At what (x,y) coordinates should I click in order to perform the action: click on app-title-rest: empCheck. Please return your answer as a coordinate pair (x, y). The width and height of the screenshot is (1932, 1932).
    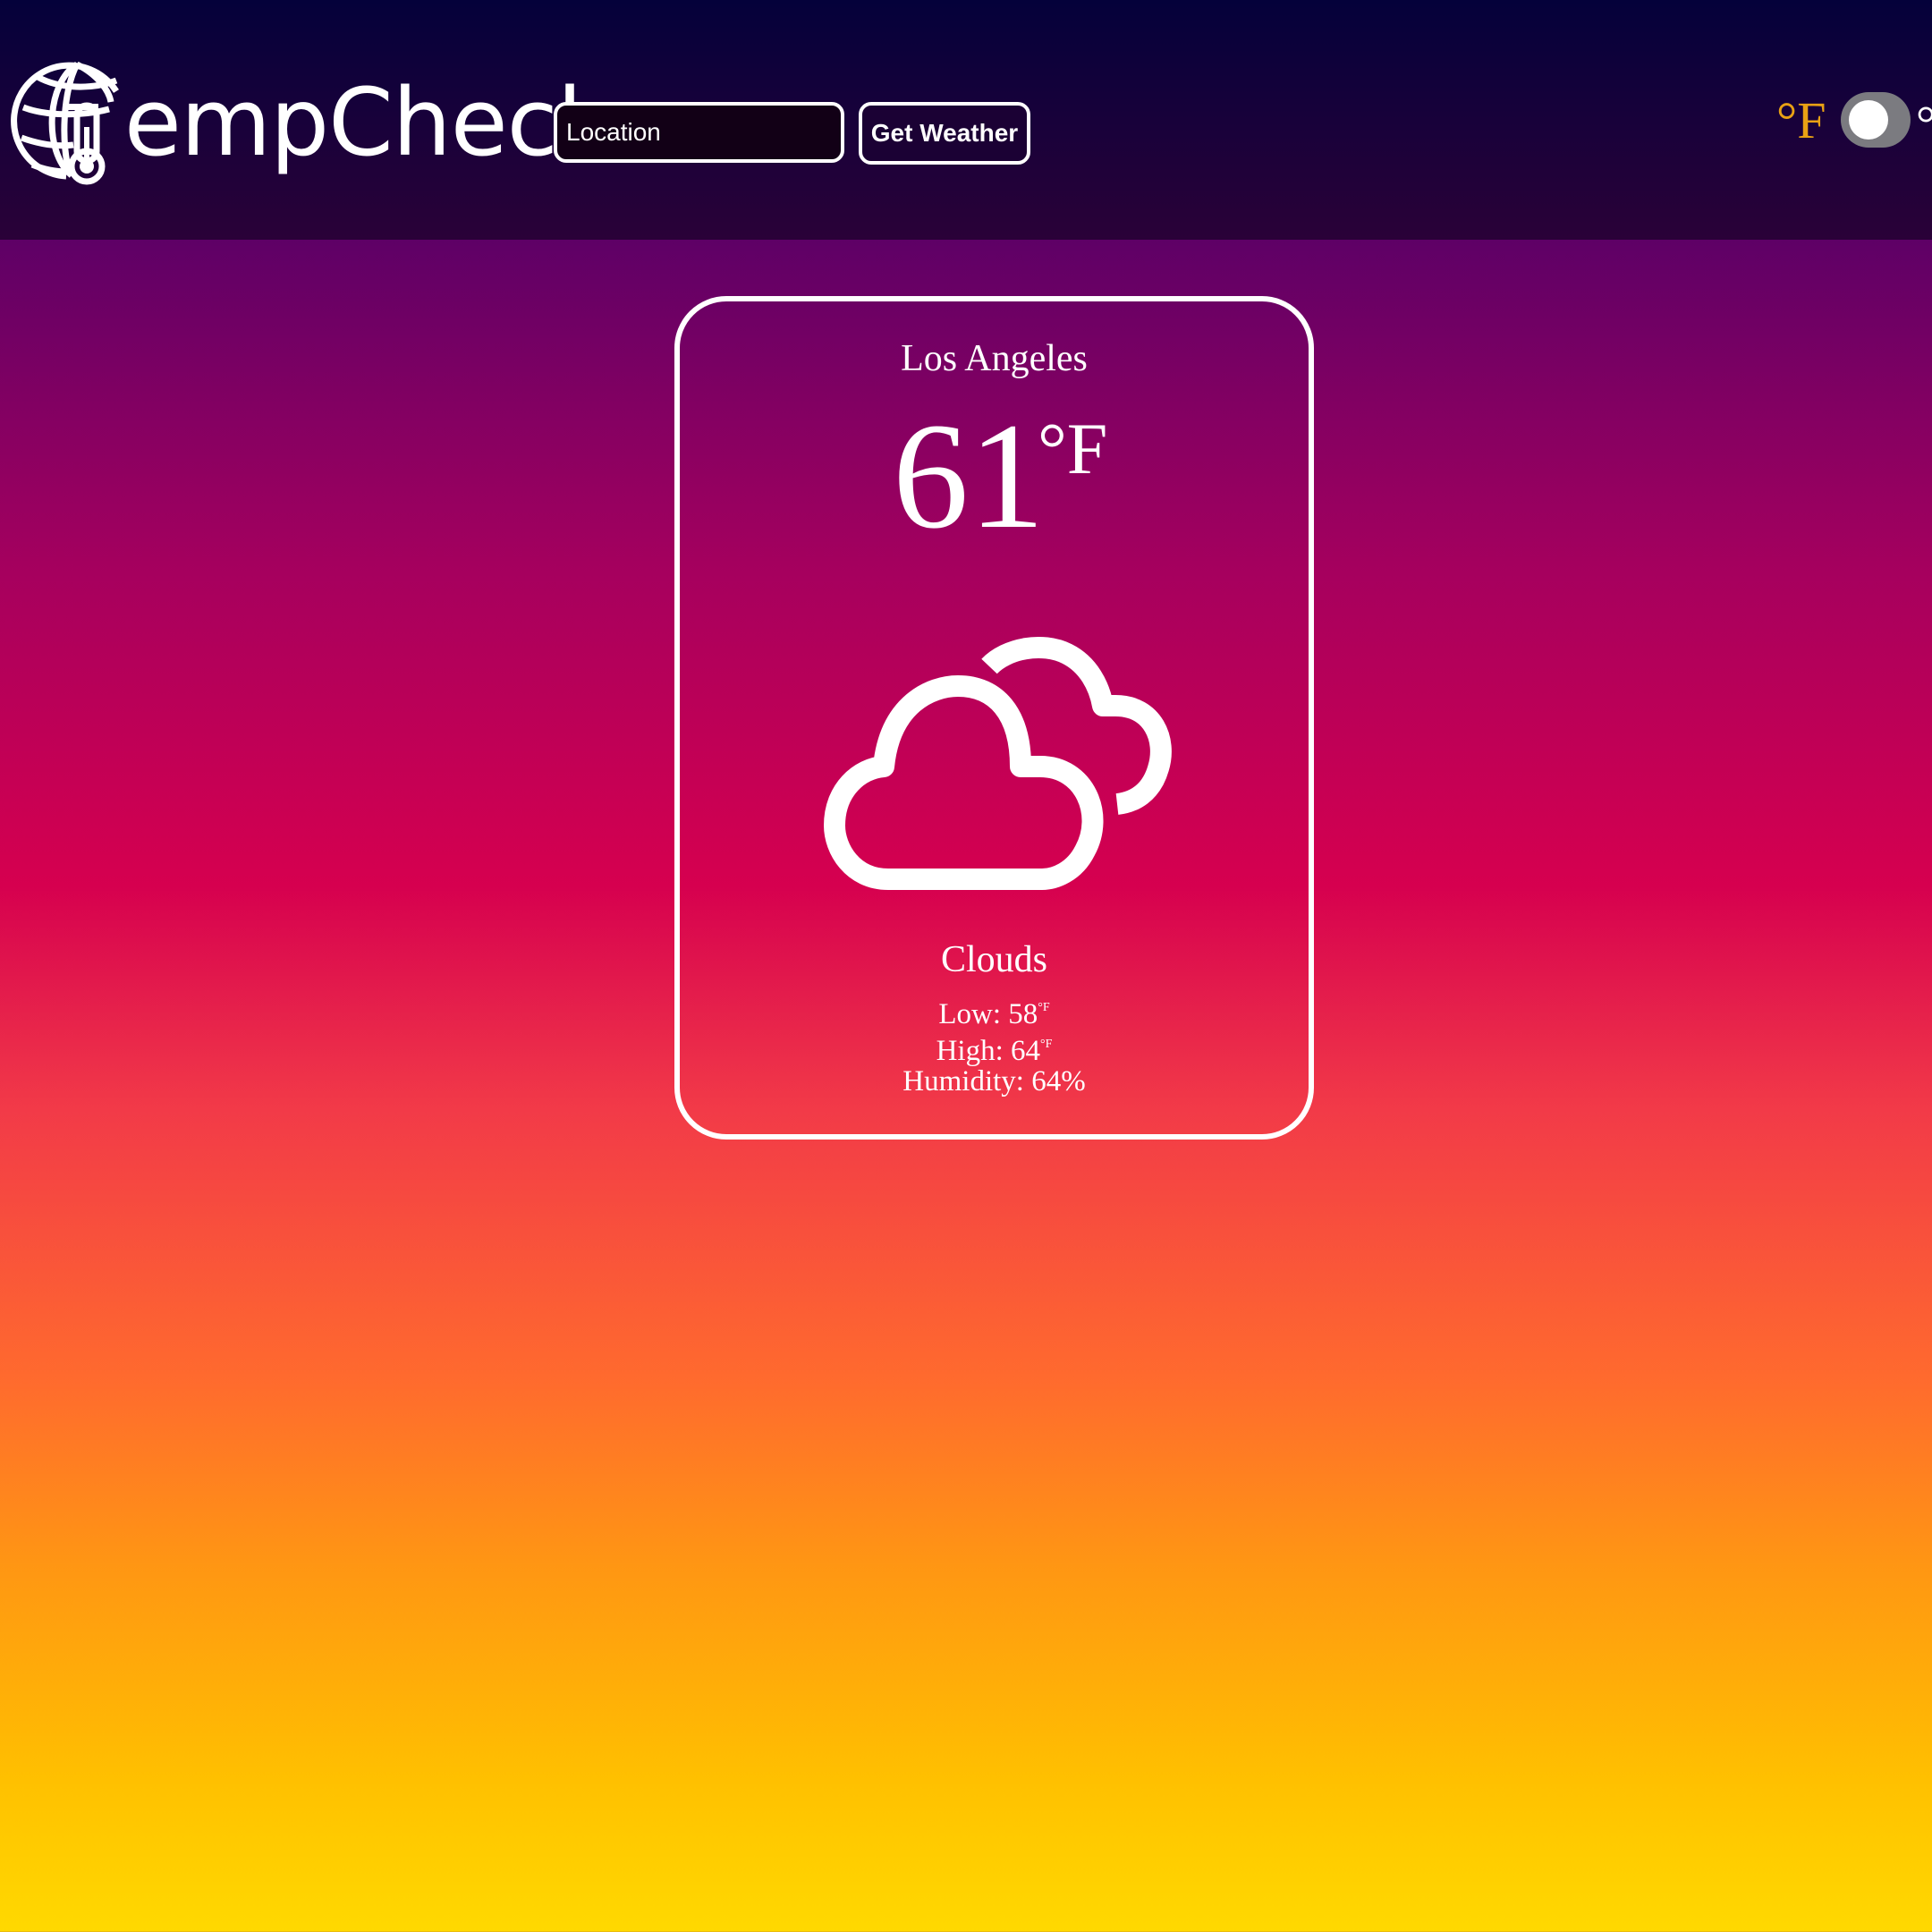
    Looking at the image, I should click on (367, 122).